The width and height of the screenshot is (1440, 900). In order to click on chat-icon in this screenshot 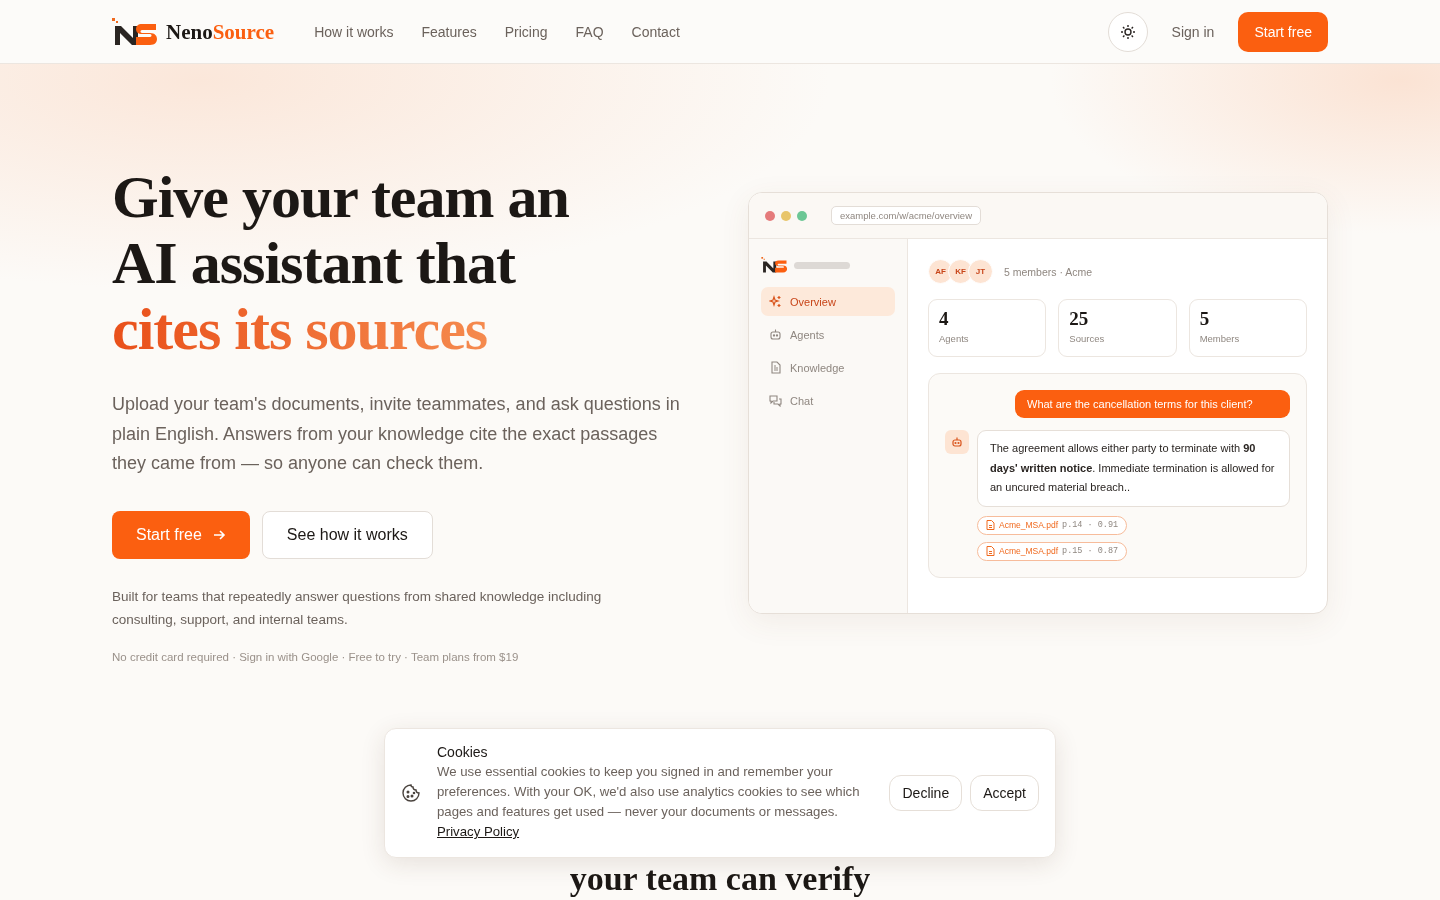, I will do `click(775, 400)`.